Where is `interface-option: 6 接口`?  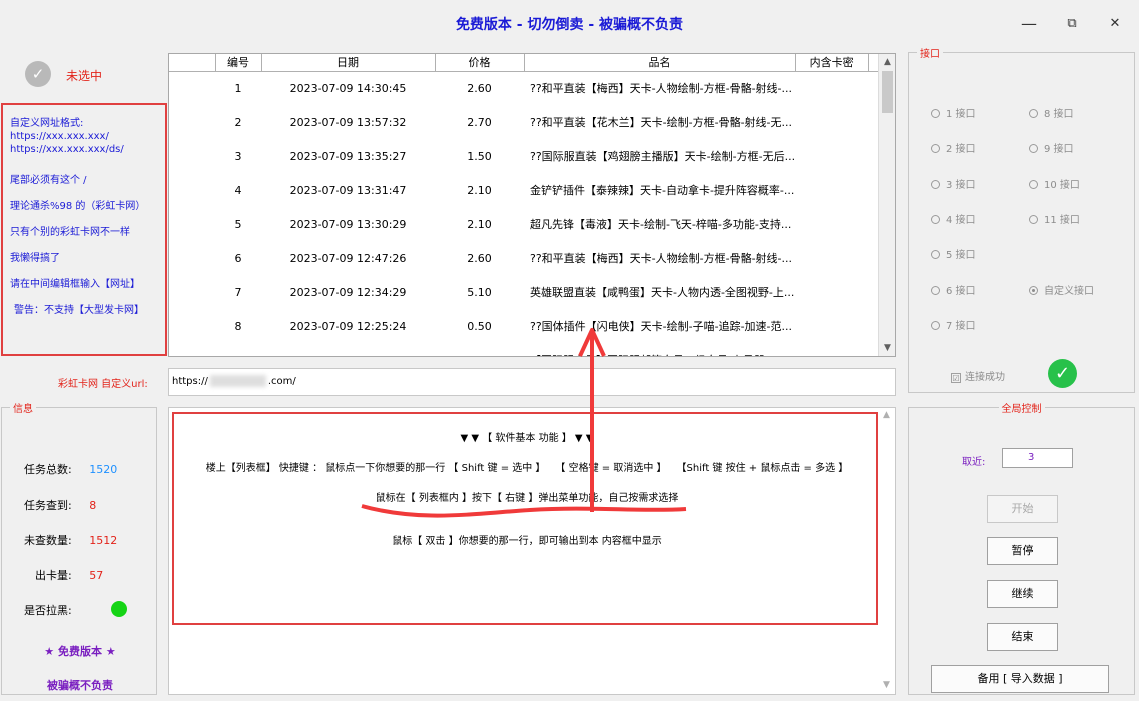
interface-option: 6 接口 is located at coordinates (953, 289).